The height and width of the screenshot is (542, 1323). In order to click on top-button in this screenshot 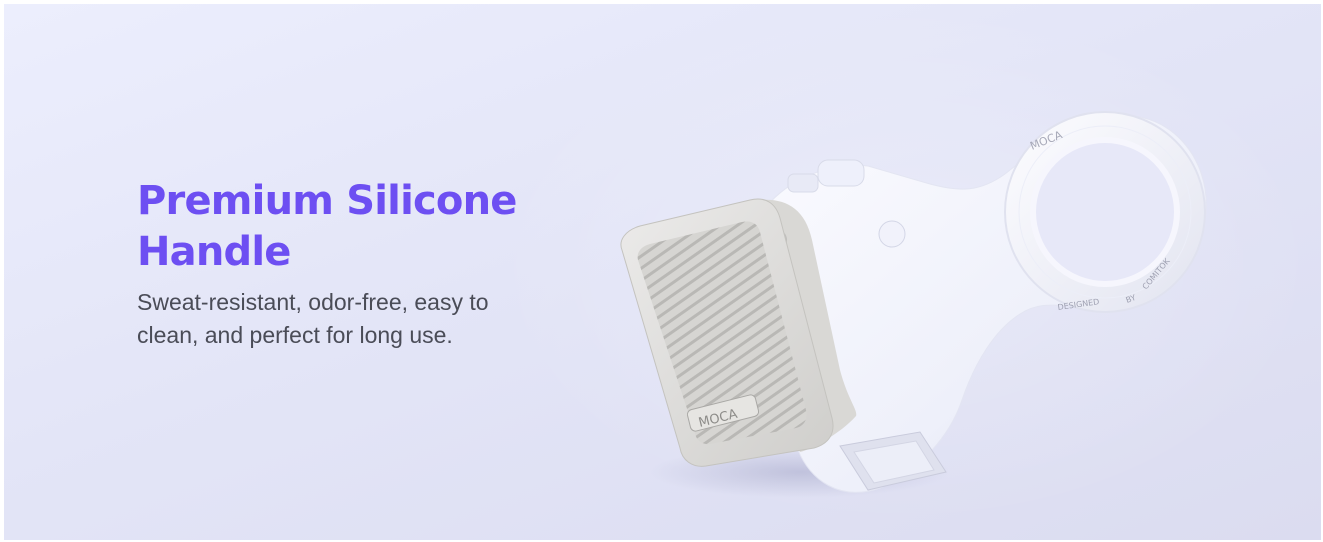, I will do `click(841, 173)`.